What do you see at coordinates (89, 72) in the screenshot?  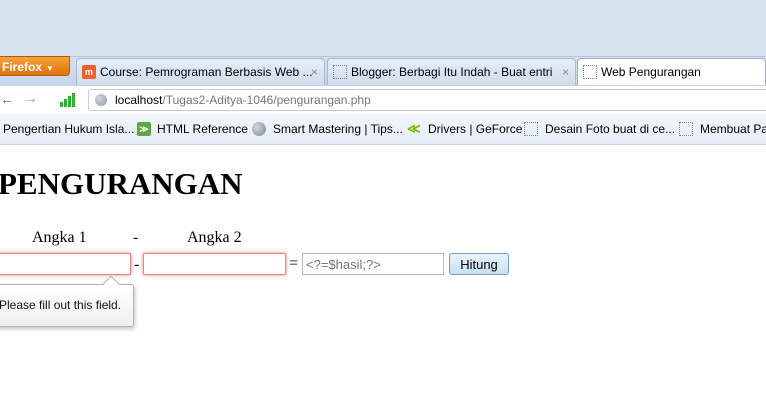 I see `moodle-favicon-icon: m` at bounding box center [89, 72].